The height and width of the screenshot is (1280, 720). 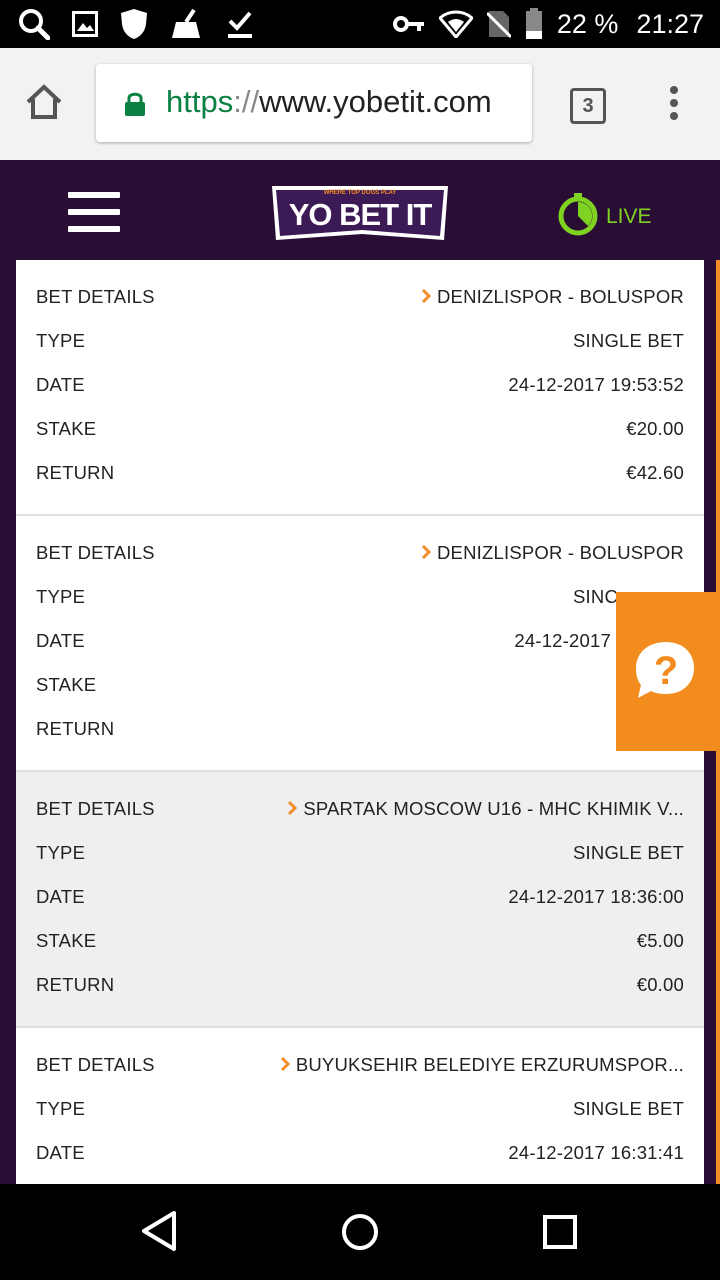 I want to click on download-icon, so click(x=240, y=24).